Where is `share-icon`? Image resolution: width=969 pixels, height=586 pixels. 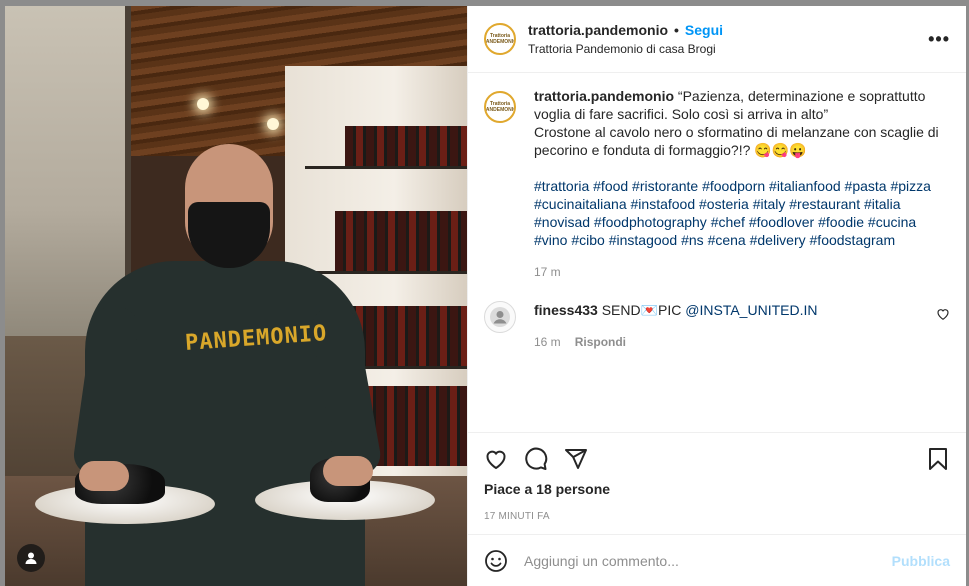 share-icon is located at coordinates (576, 459).